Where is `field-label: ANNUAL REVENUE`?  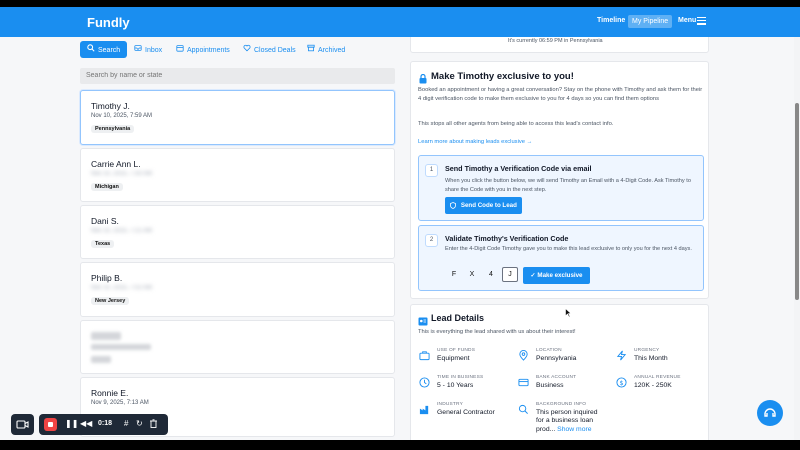
field-label: ANNUAL REVENUE is located at coordinates (657, 377).